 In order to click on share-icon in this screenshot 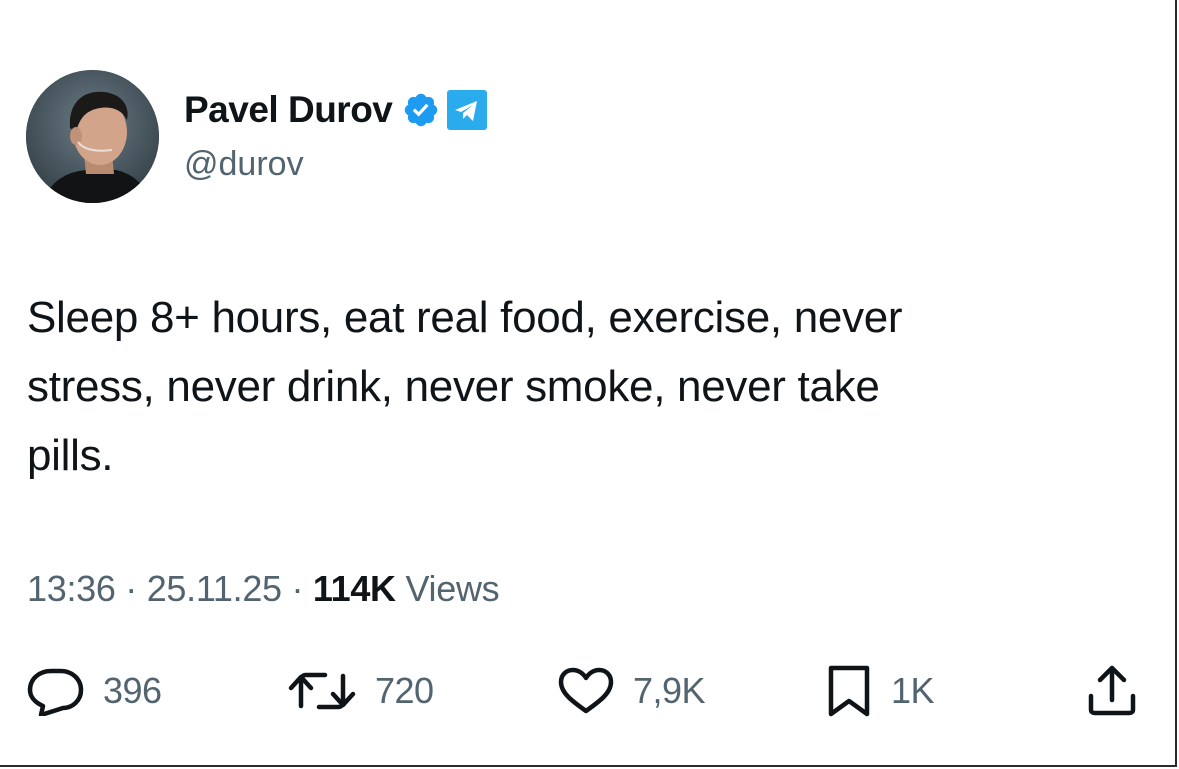, I will do `click(1112, 690)`.